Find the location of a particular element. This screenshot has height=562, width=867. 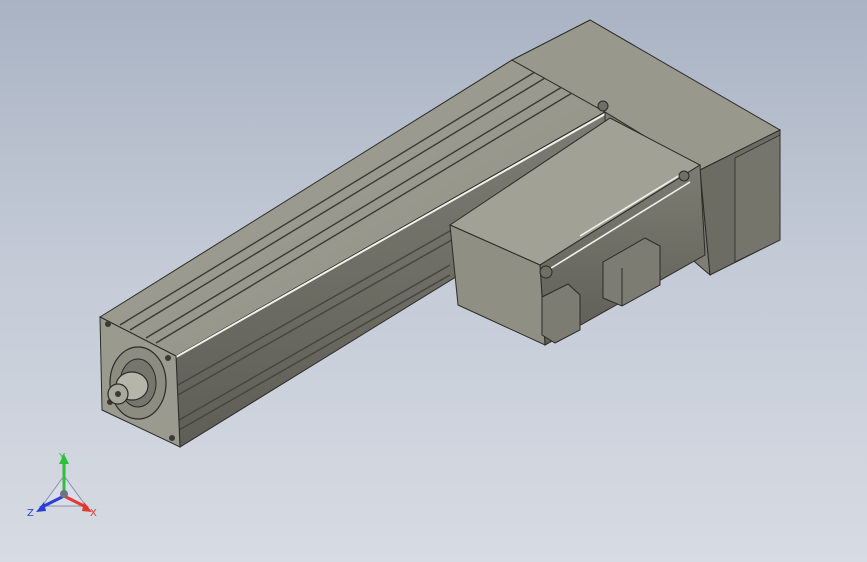

z-axis-label: Z is located at coordinates (30, 513).